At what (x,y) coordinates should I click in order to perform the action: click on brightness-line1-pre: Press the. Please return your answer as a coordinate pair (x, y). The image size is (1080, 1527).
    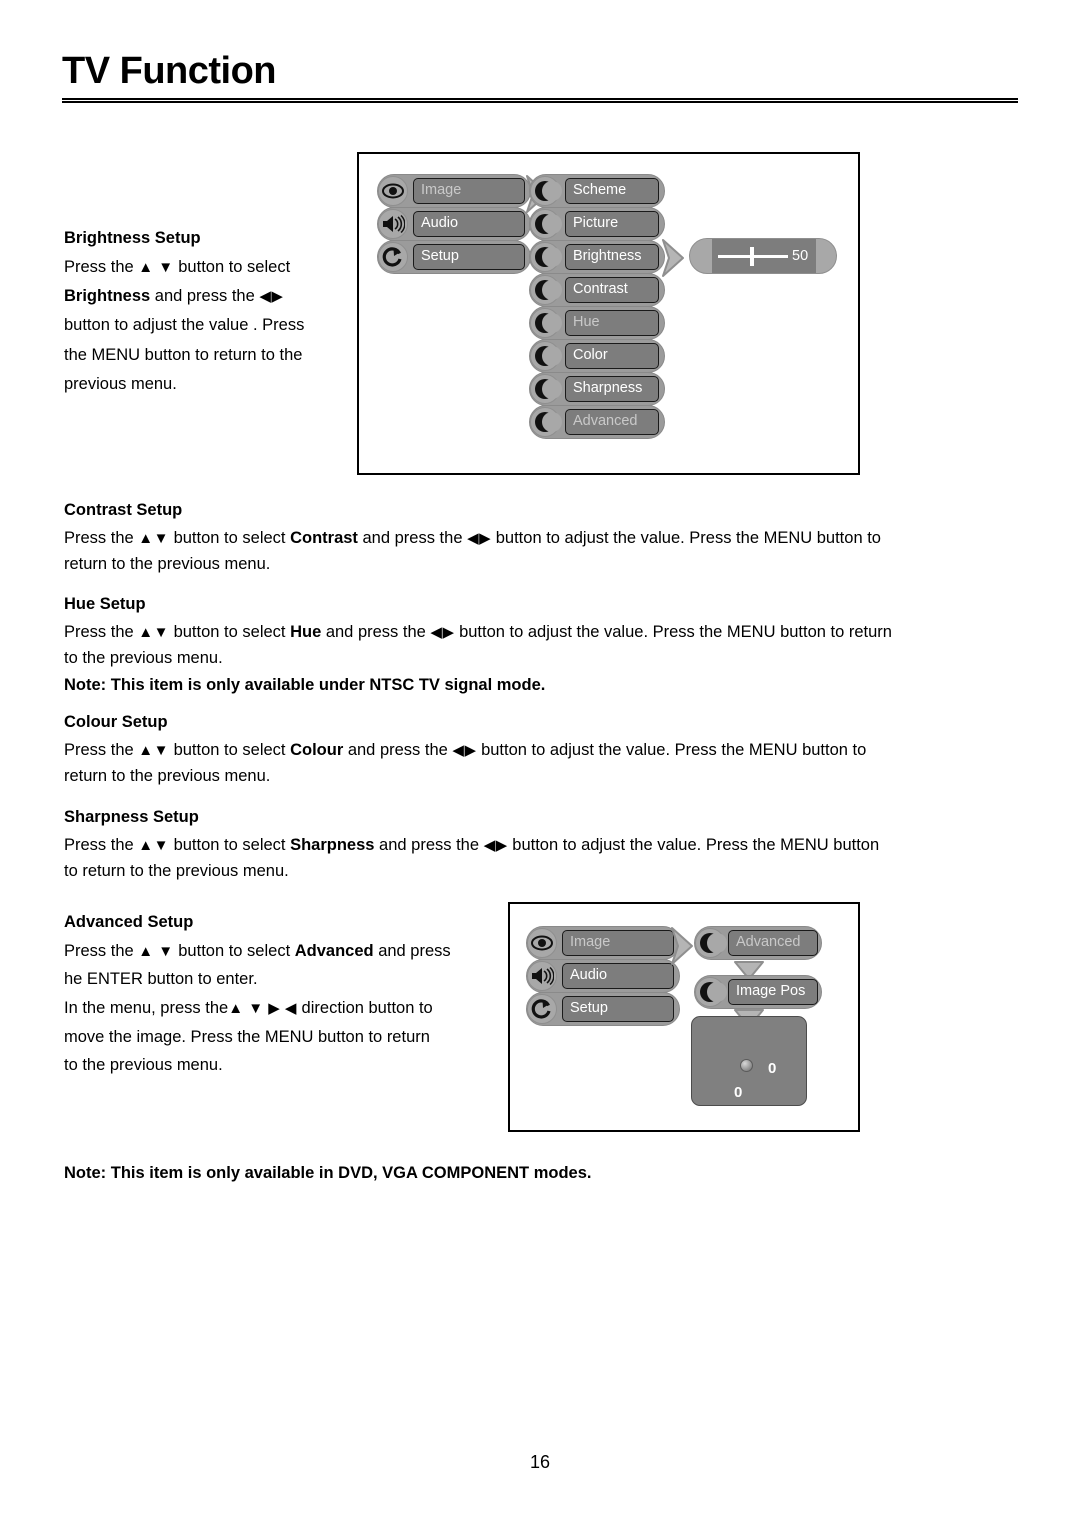
    Looking at the image, I should click on (101, 266).